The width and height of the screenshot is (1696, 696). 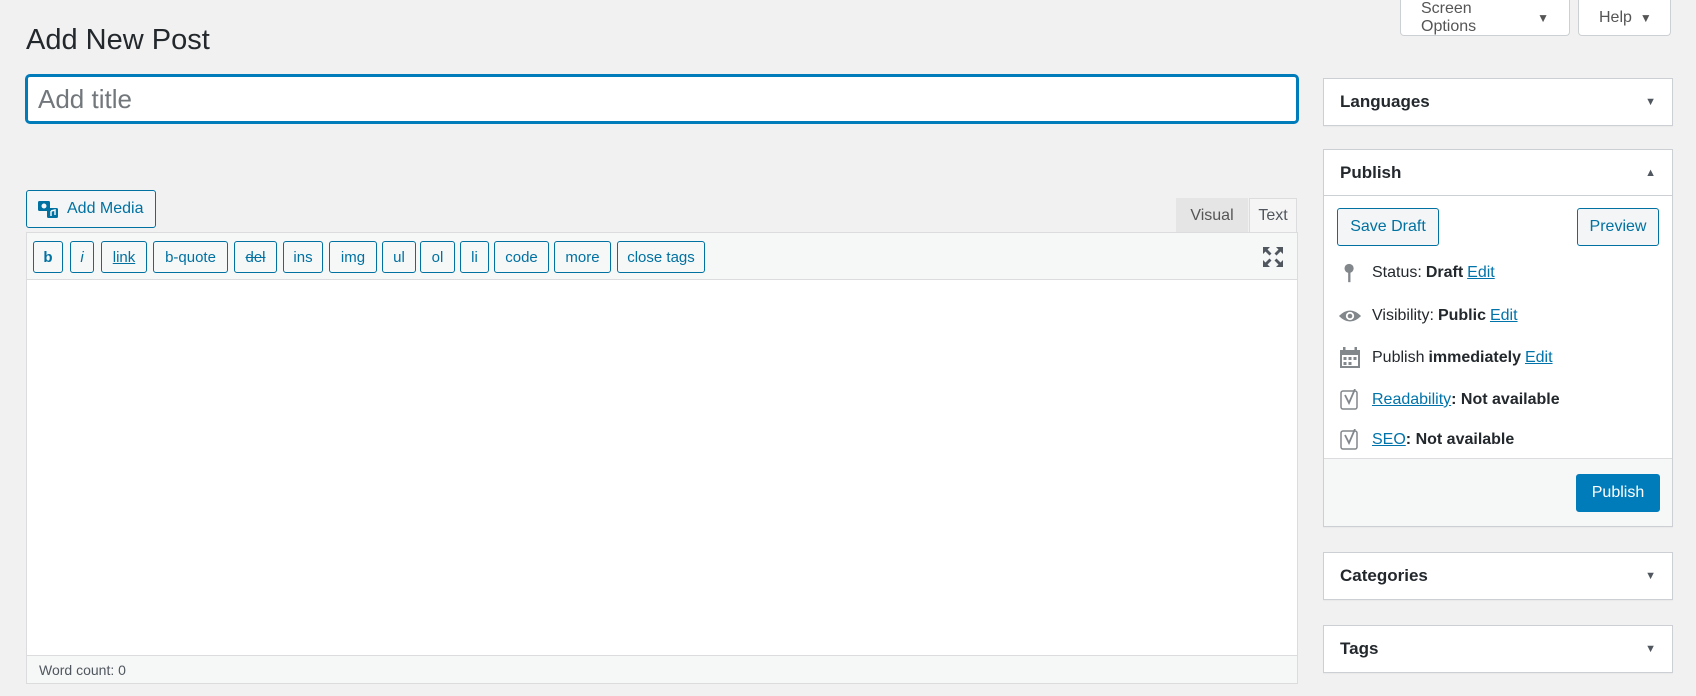 I want to click on languages-title: Languages, so click(x=1385, y=101).